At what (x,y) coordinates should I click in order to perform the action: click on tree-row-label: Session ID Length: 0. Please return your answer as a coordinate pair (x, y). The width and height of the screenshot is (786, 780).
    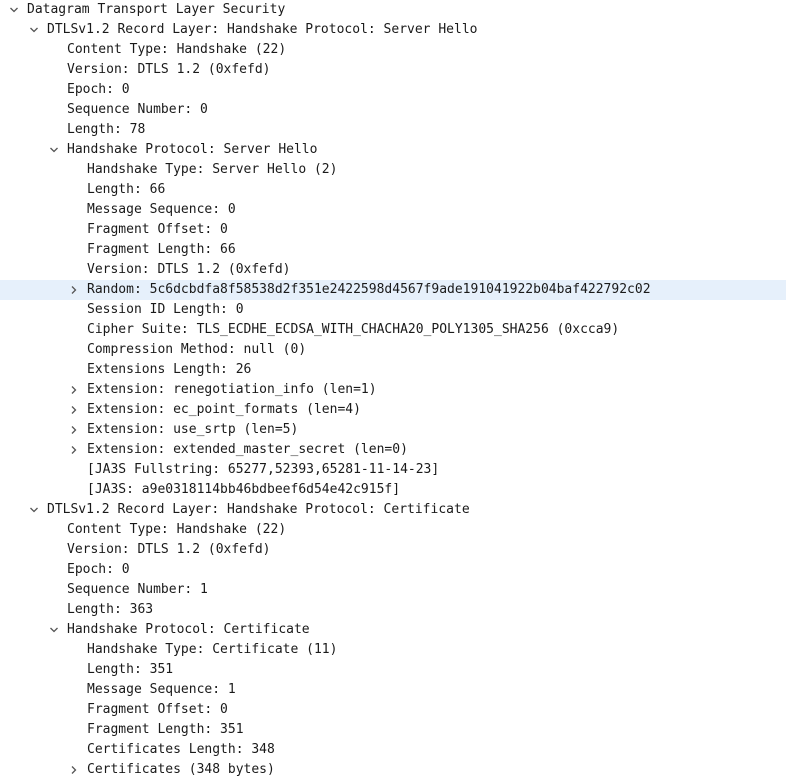
    Looking at the image, I should click on (165, 309).